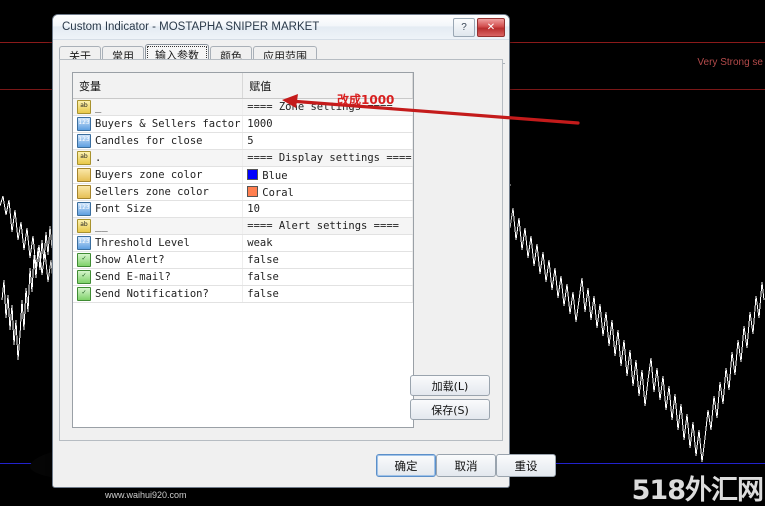 The image size is (765, 506). I want to click on table-row: ✓ Send E-mail? false, so click(243, 277).